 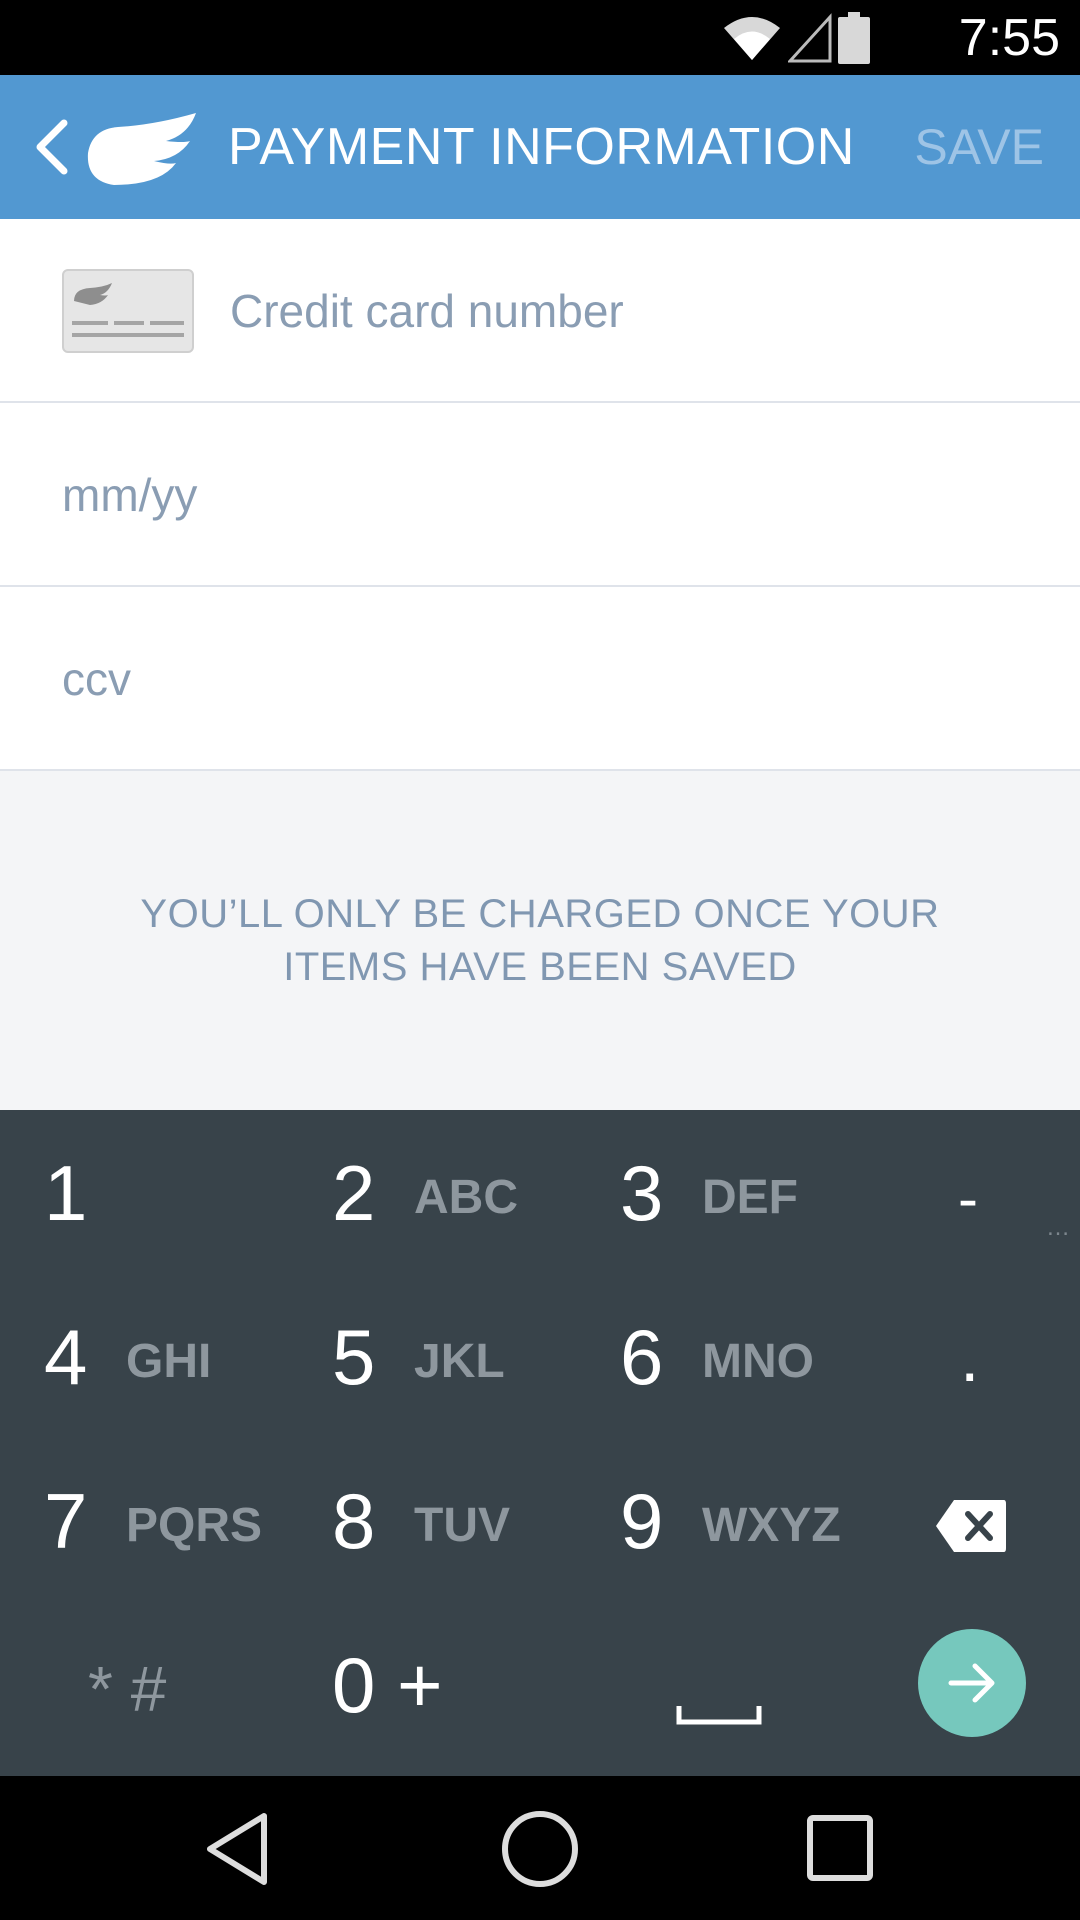 I want to click on key-7: 7 PQRS, so click(x=164, y=1520).